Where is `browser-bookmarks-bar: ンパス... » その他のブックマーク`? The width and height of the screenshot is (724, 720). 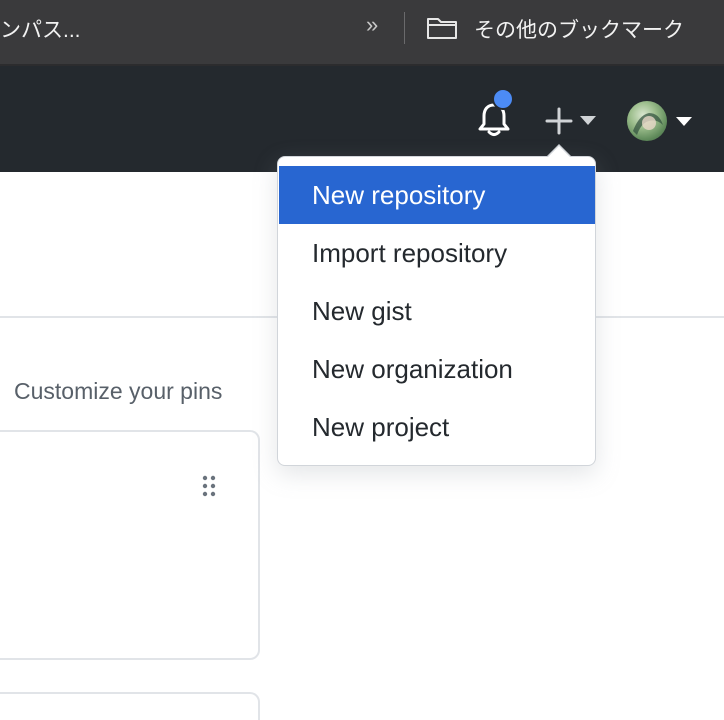
browser-bookmarks-bar: ンパス... » その他のブックマーク is located at coordinates (362, 33).